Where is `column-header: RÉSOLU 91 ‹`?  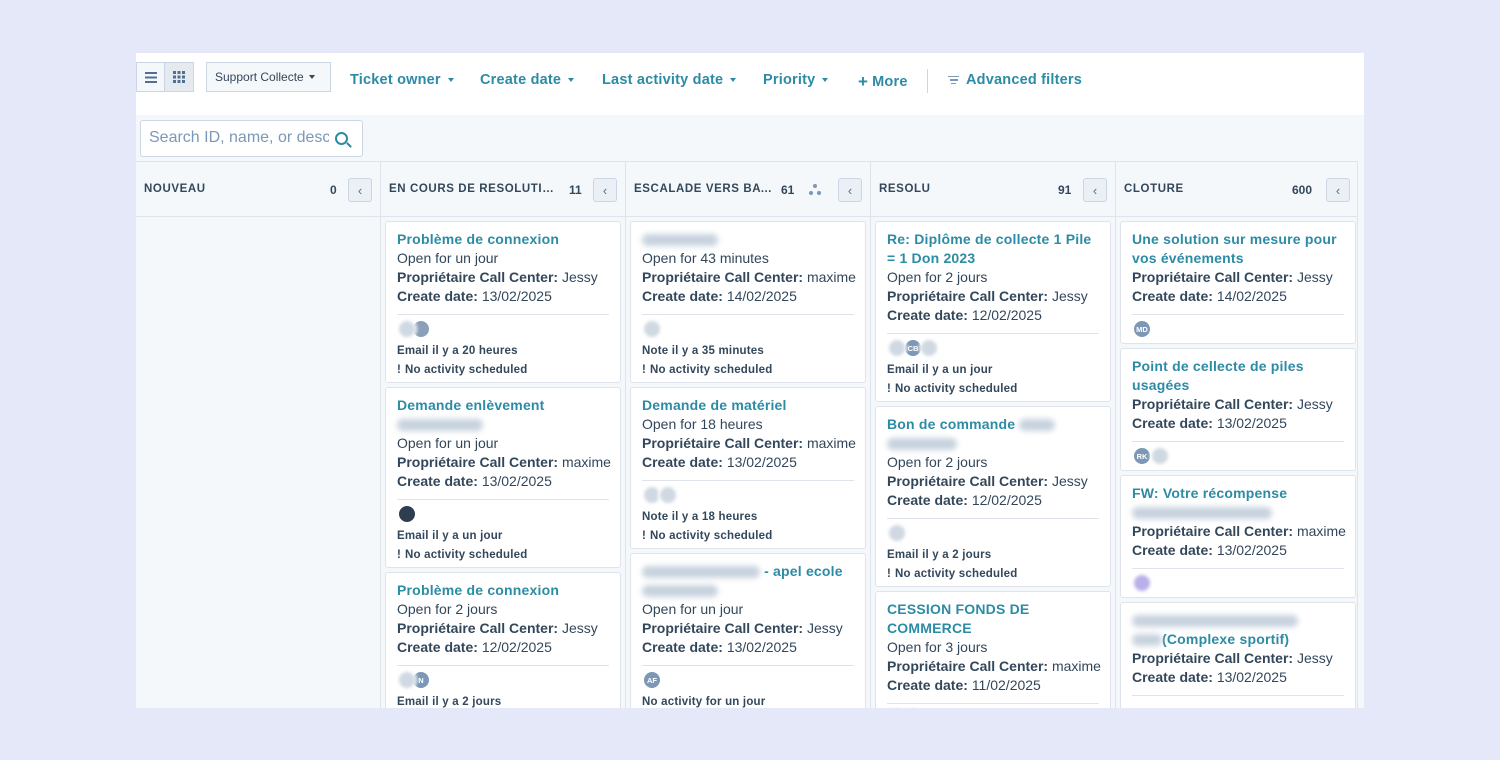
column-header: RÉSOLU 91 ‹ is located at coordinates (993, 189).